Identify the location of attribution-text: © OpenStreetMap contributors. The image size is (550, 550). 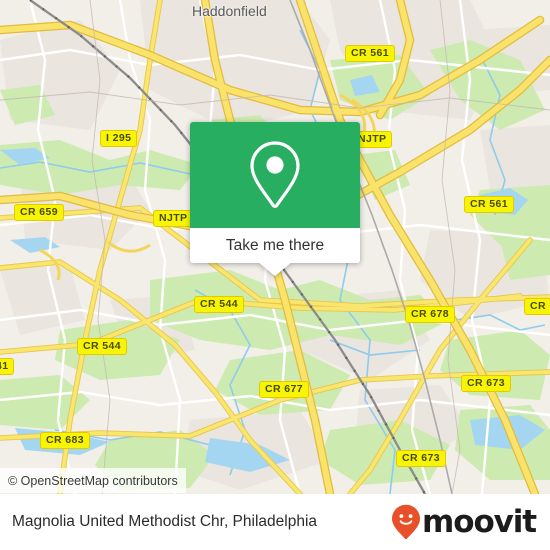
(93, 480).